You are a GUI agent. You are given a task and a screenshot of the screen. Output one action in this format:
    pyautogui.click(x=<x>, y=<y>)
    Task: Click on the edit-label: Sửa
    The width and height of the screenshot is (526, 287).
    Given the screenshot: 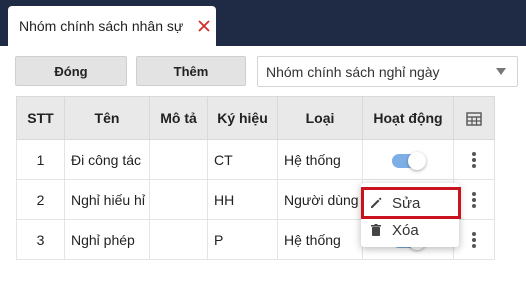 What is the action you would take?
    pyautogui.click(x=406, y=203)
    